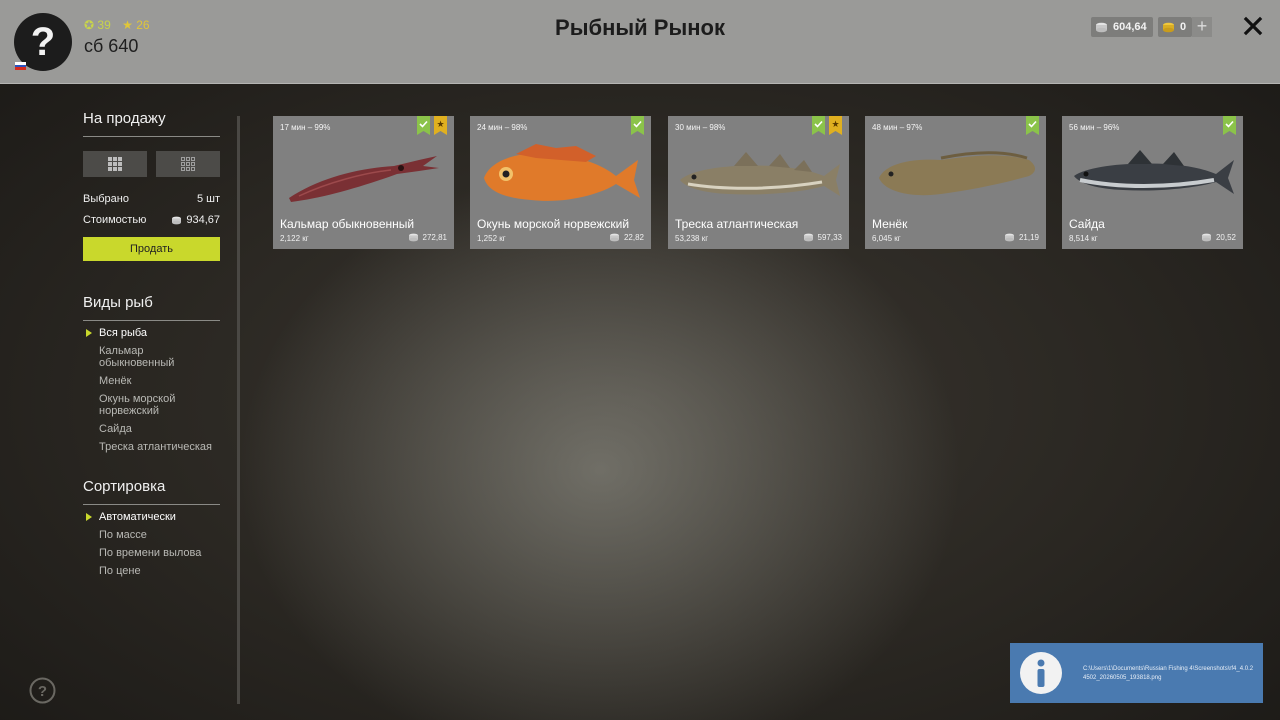  I want to click on total-cost-row: Стоимостью 934,67, so click(151, 220).